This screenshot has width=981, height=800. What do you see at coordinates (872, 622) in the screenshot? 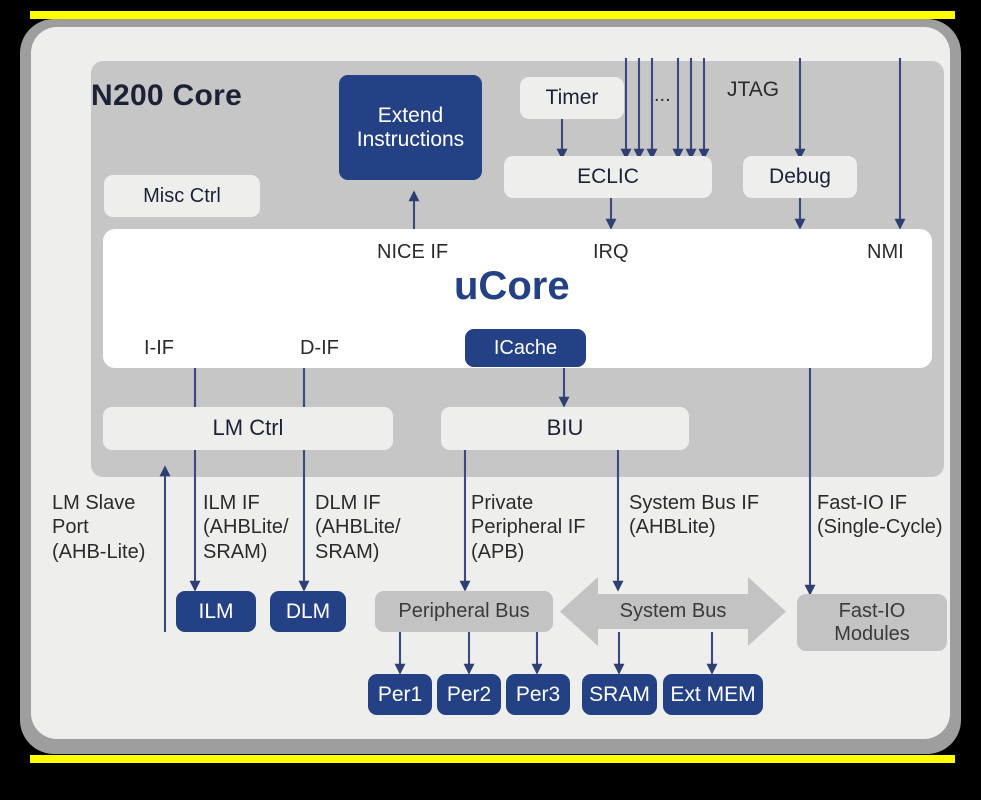
I see `block-fast-io-modules: Fast-IO Modules` at bounding box center [872, 622].